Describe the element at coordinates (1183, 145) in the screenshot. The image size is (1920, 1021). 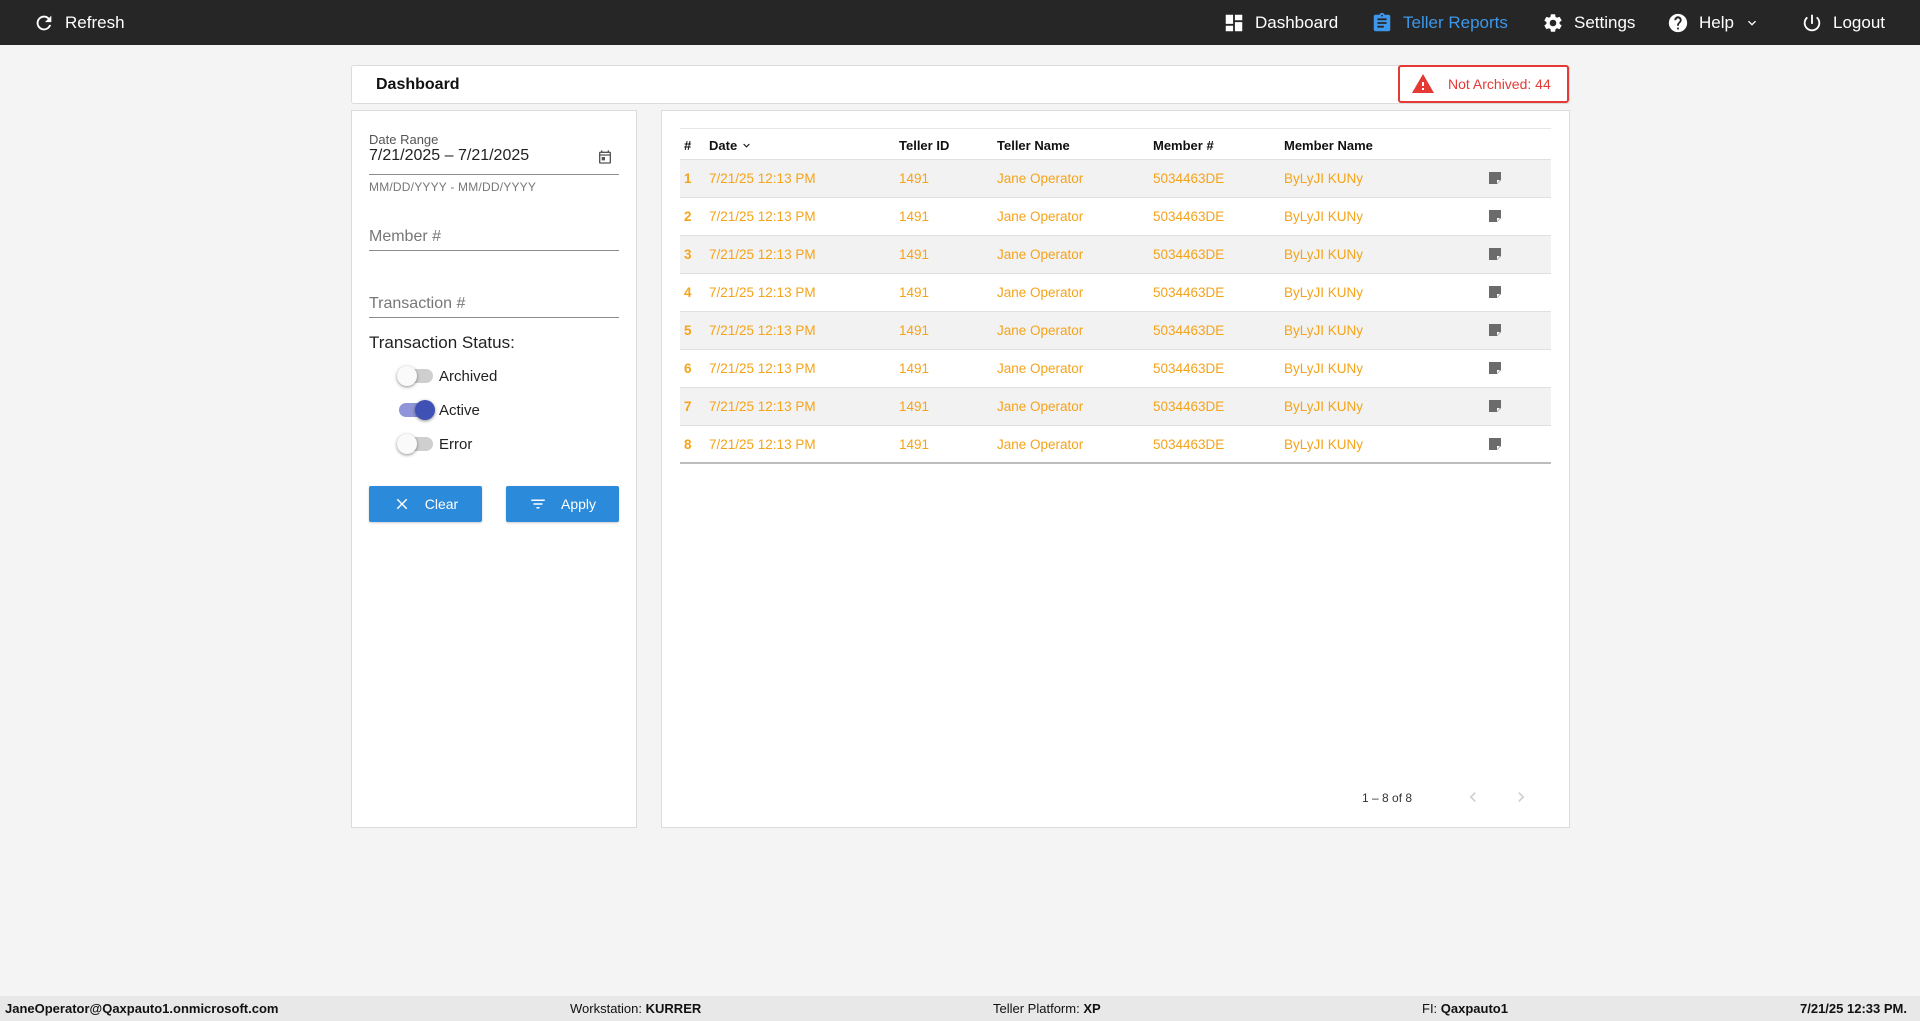
I see `col-header-member-number: Member #` at that location.